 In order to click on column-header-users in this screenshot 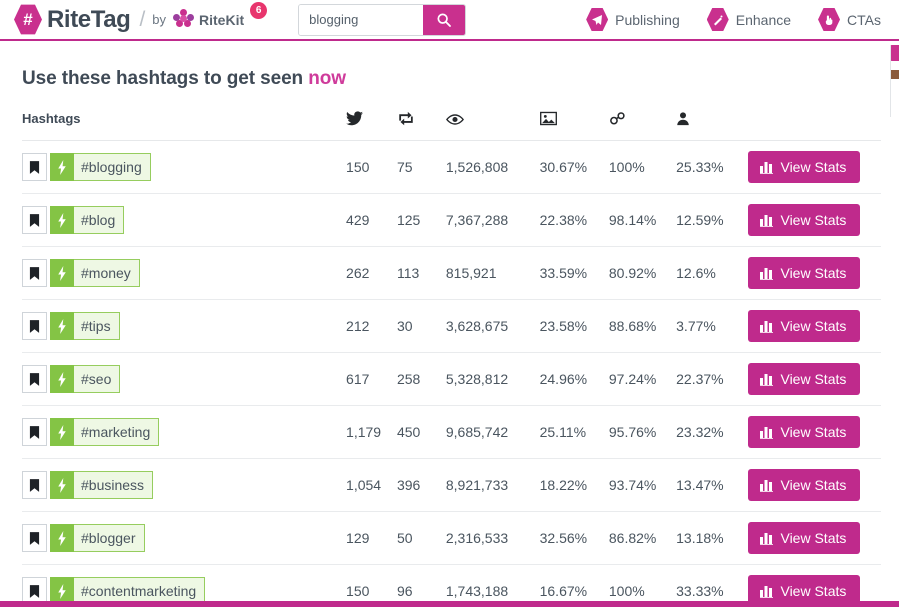, I will do `click(712, 126)`.